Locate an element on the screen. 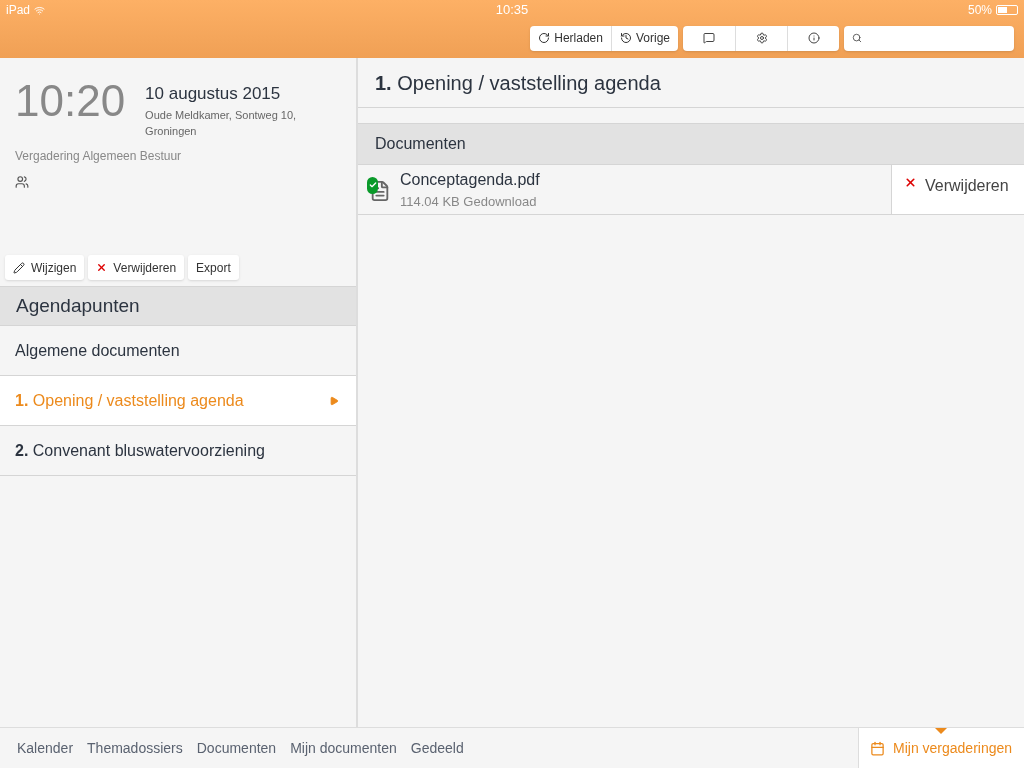 This screenshot has height=768, width=1024. nav-link: Mijn documenten is located at coordinates (343, 748).